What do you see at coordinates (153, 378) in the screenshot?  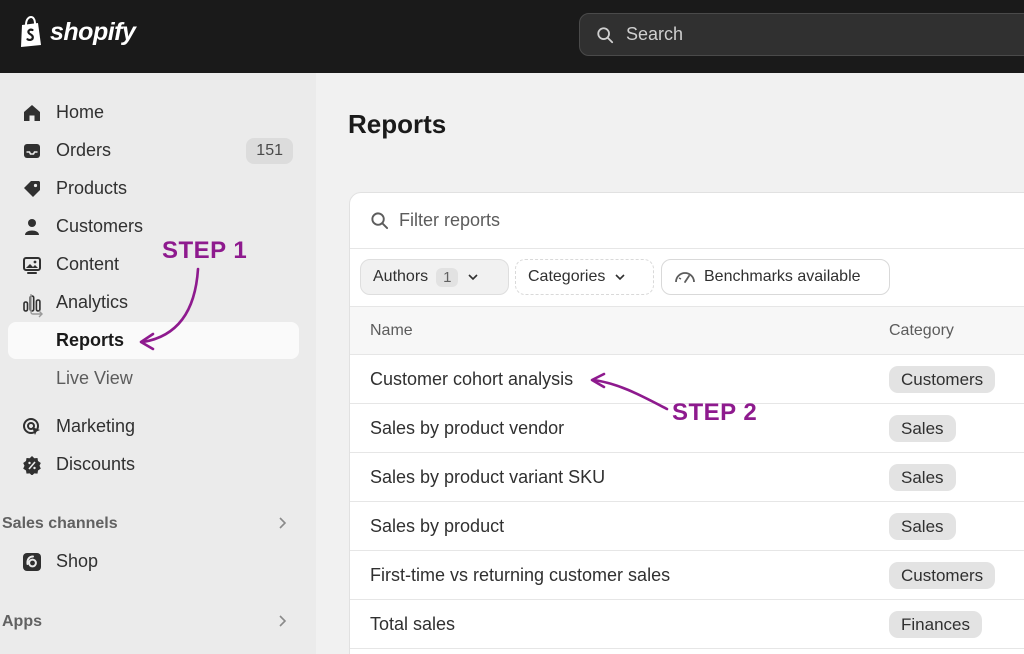 I see `sidebar-item-live-view: Live View` at bounding box center [153, 378].